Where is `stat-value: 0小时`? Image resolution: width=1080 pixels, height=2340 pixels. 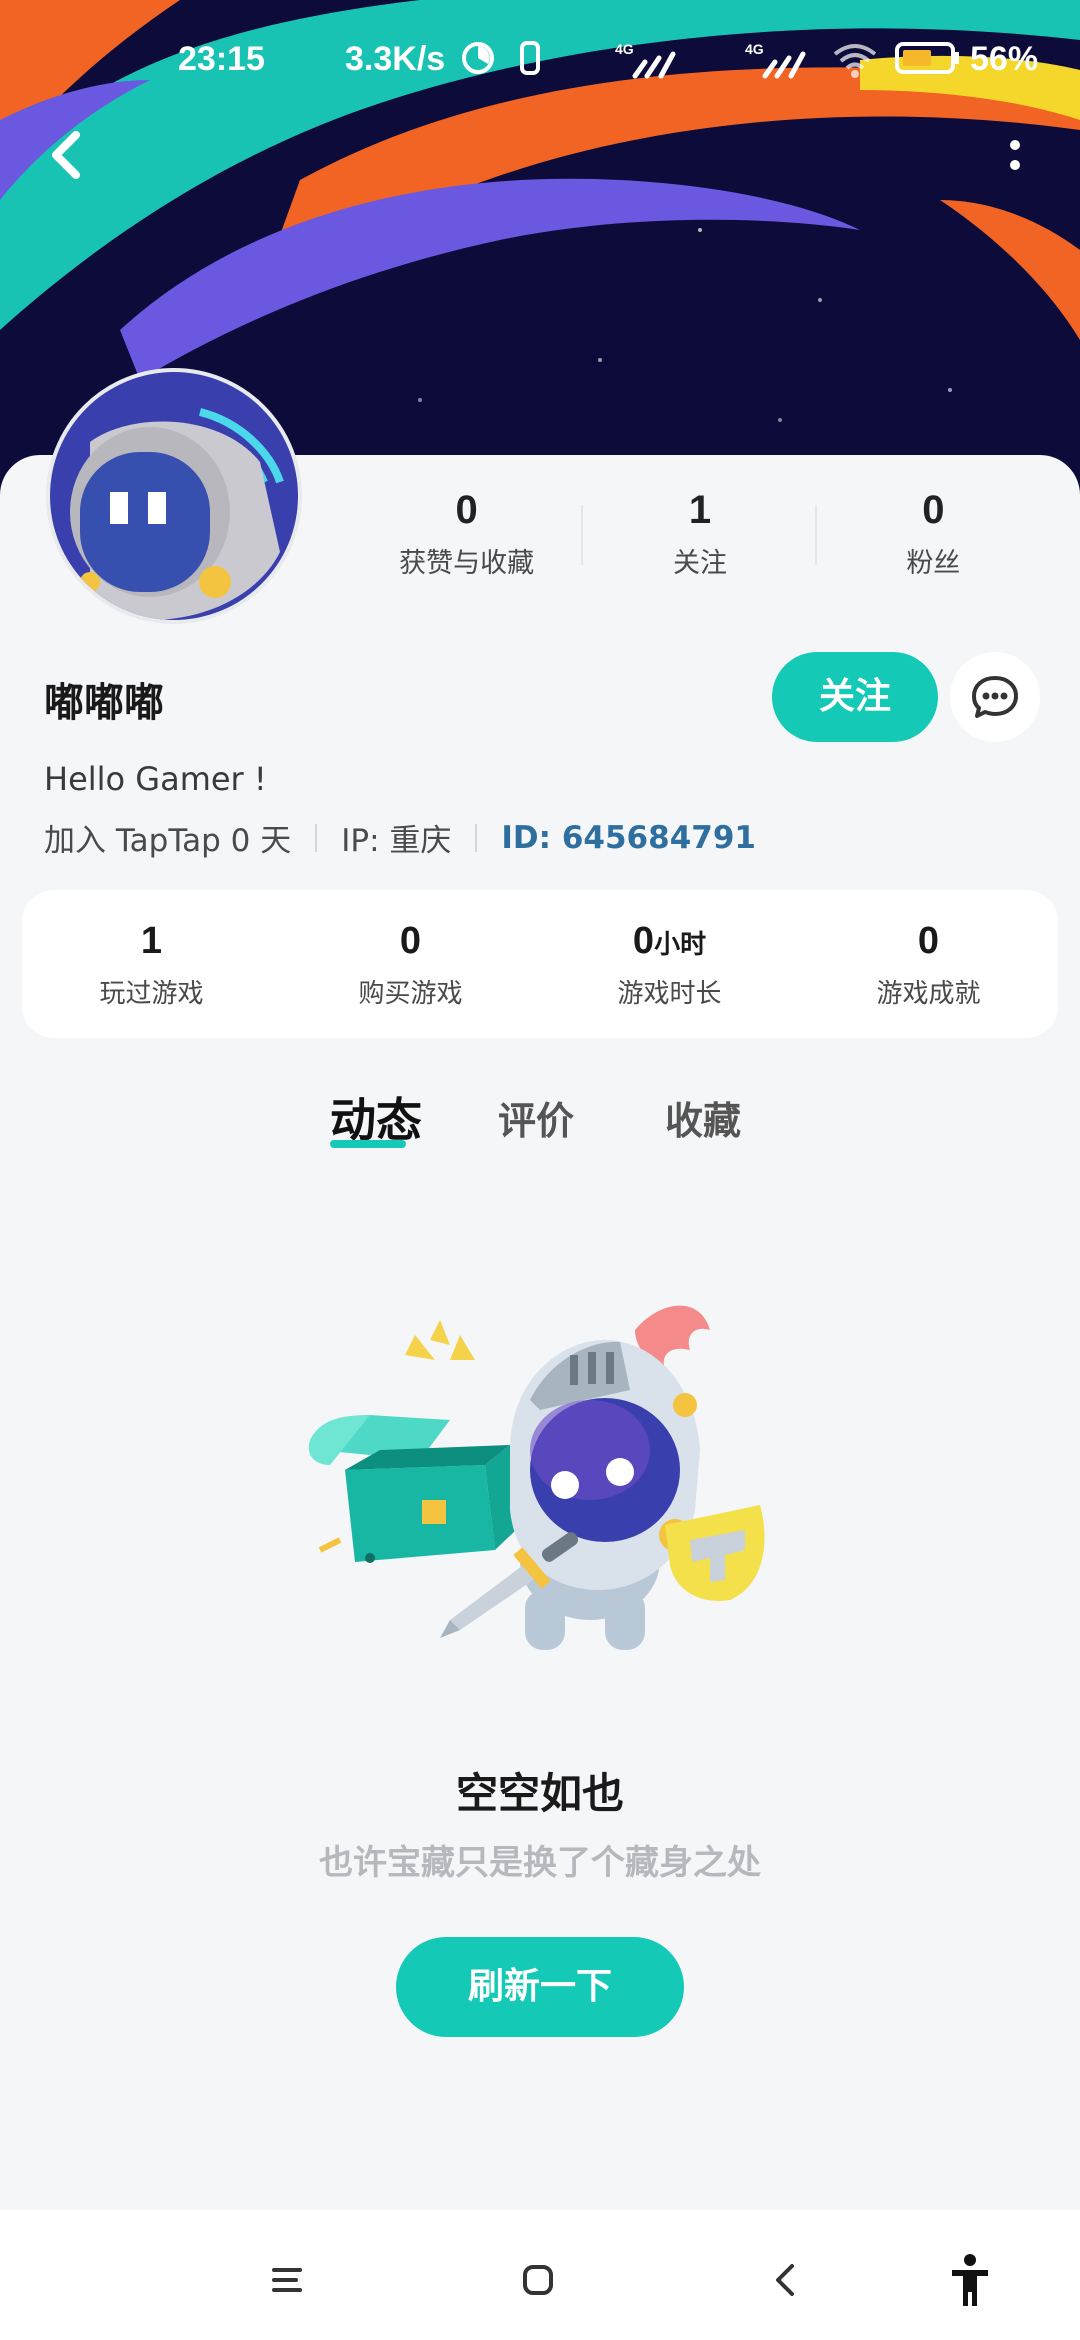 stat-value: 0小时 is located at coordinates (669, 941).